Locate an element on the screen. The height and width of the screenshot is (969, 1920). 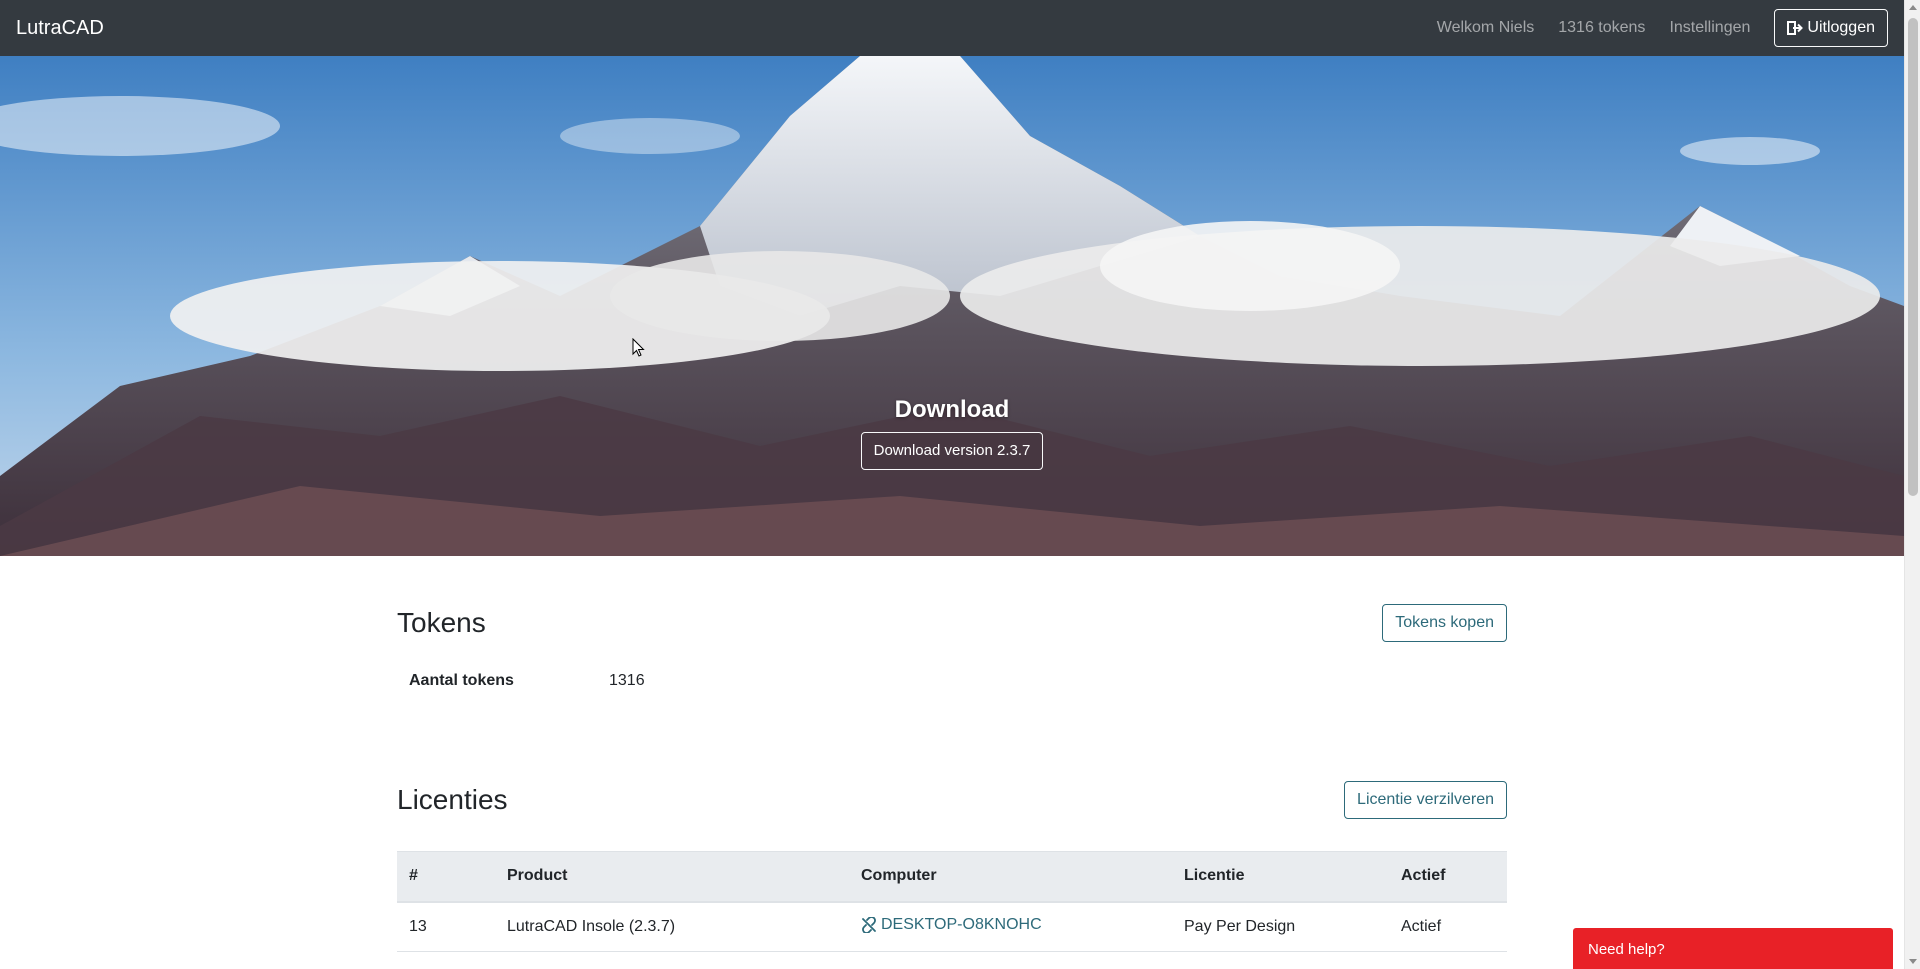
licenses-header: Licenties Licentie verzilveren is located at coordinates (952, 800).